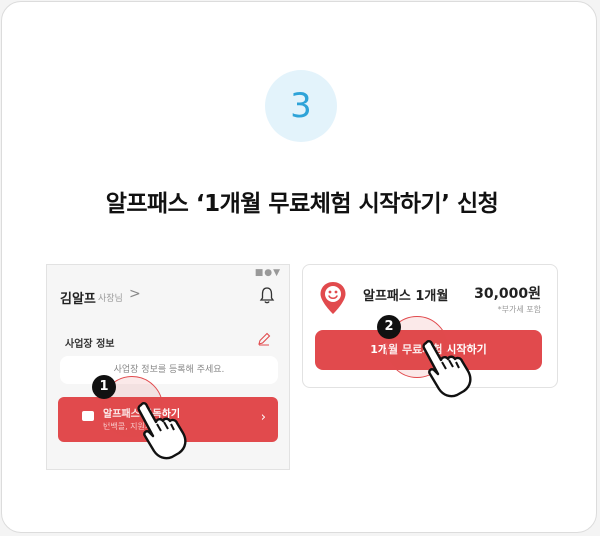  Describe the element at coordinates (507, 294) in the screenshot. I see `plan-price: 30,000원` at that location.